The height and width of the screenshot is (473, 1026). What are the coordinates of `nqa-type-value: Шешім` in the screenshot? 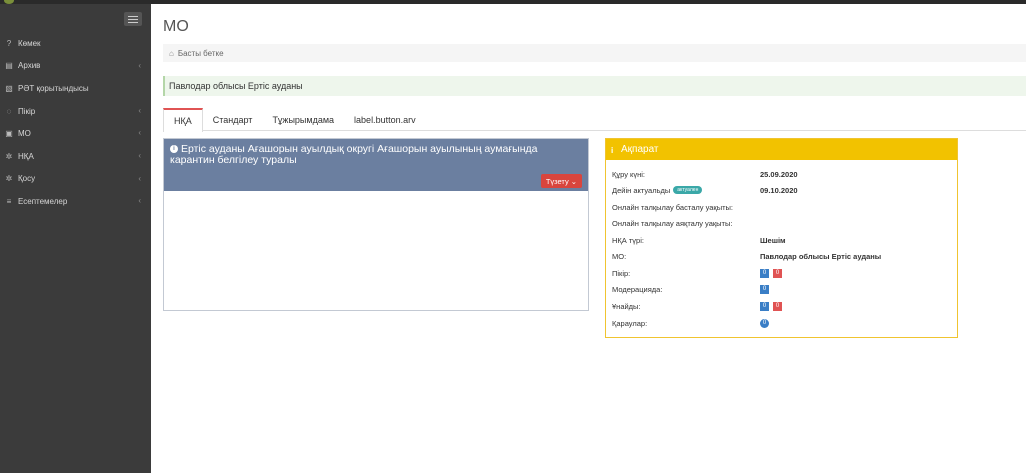 It's located at (773, 240).